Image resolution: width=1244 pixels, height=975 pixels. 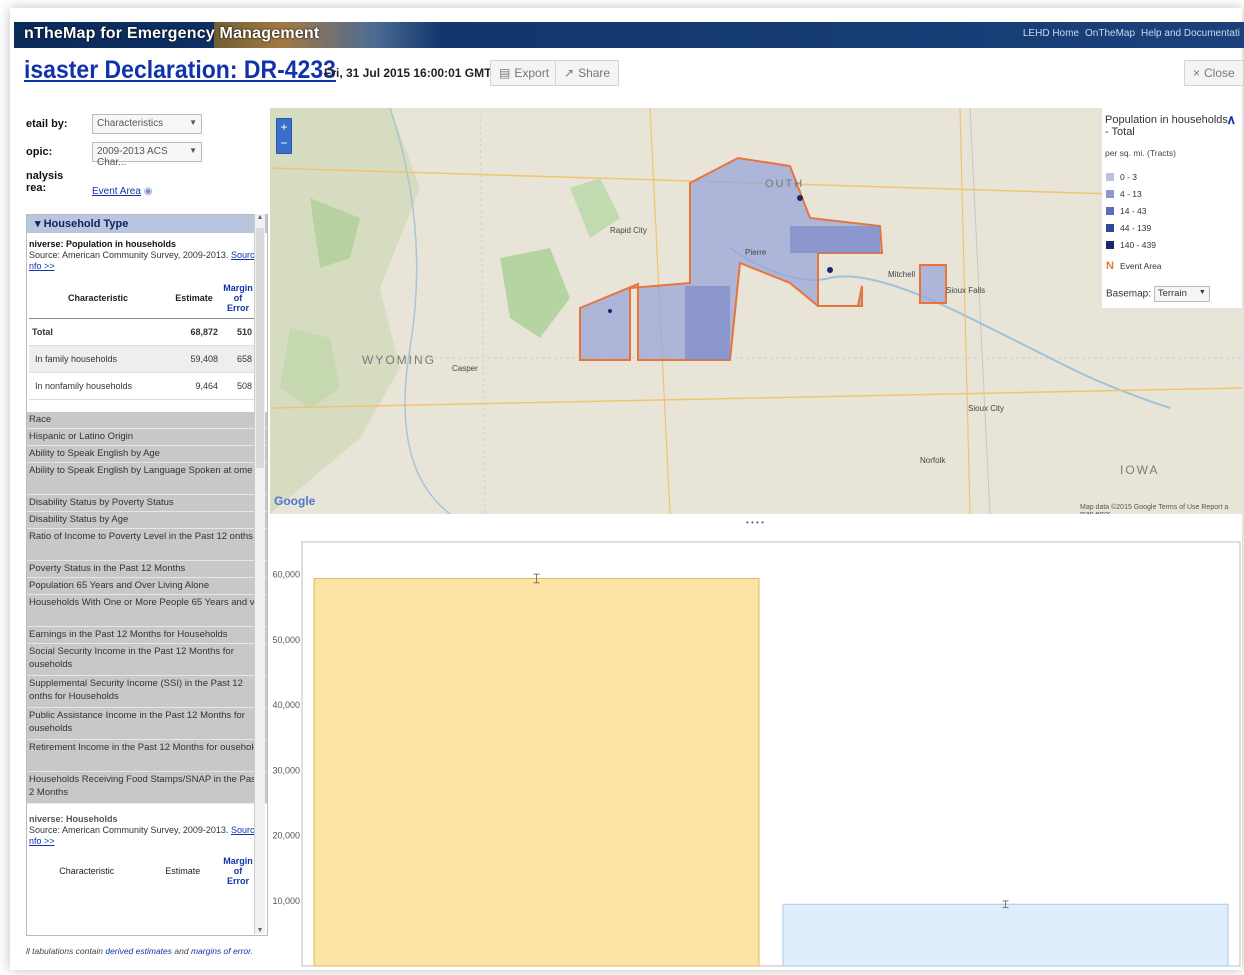 What do you see at coordinates (98, 386) in the screenshot?
I see `row-label: In nonfamily households` at bounding box center [98, 386].